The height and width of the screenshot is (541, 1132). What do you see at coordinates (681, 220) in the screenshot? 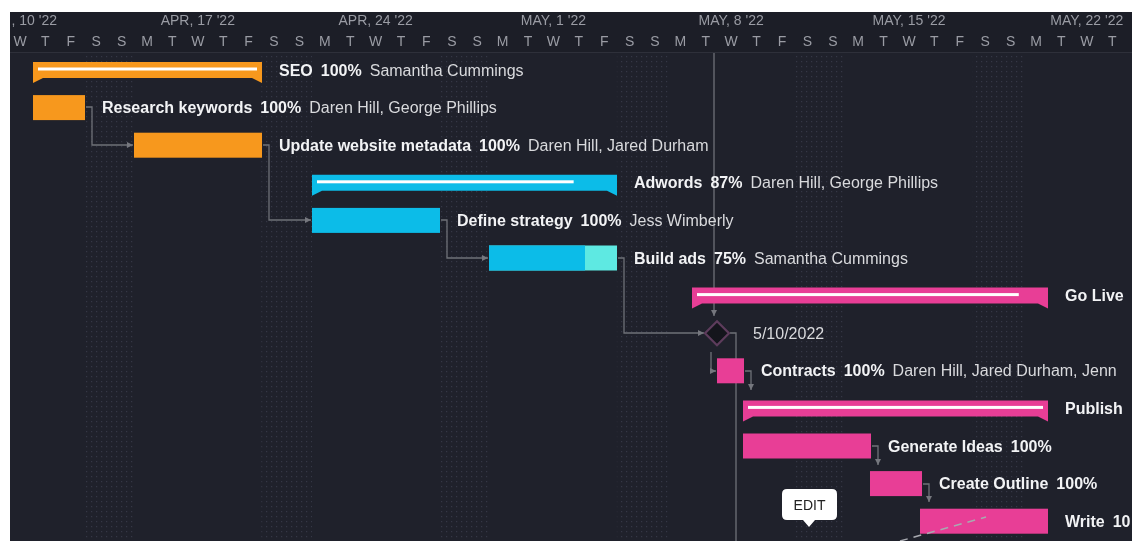
I see `assignee-names: Jess Wimberly` at bounding box center [681, 220].